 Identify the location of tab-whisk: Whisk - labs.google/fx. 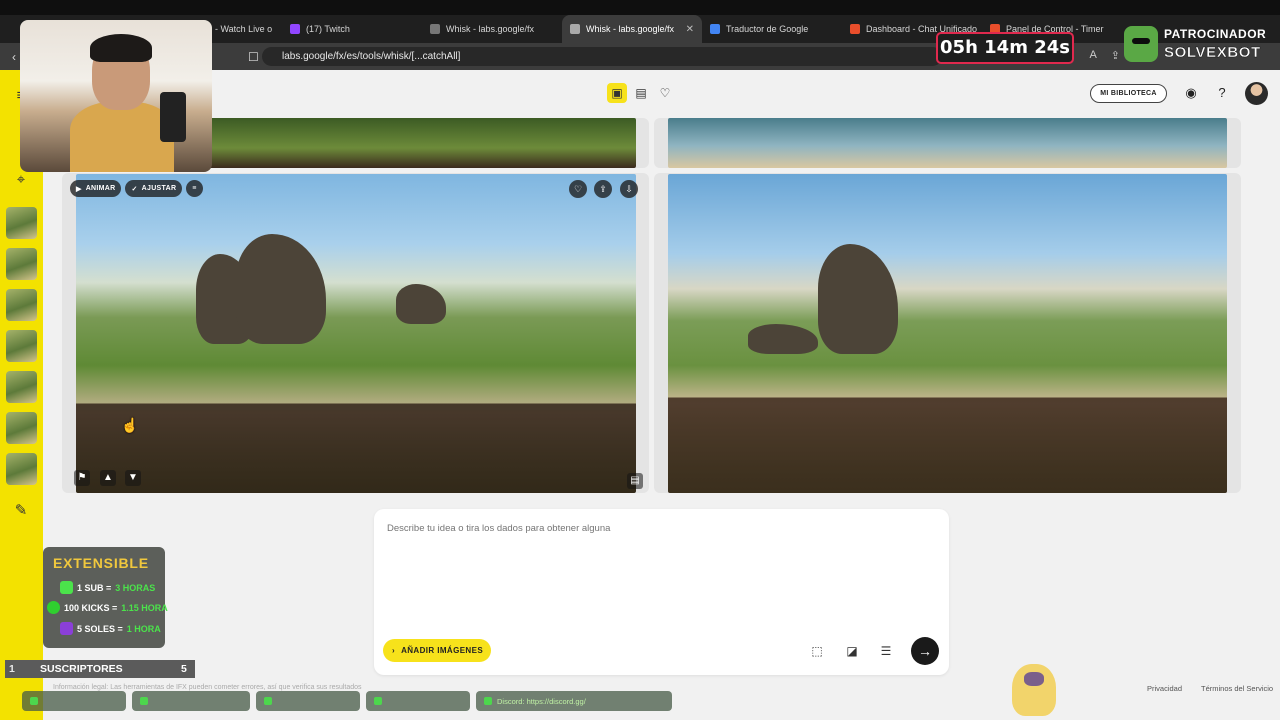
(492, 29).